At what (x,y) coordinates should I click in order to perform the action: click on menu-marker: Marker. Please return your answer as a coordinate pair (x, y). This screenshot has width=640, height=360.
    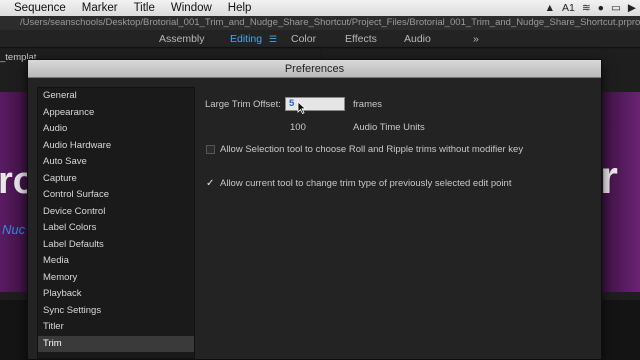
    Looking at the image, I should click on (100, 8).